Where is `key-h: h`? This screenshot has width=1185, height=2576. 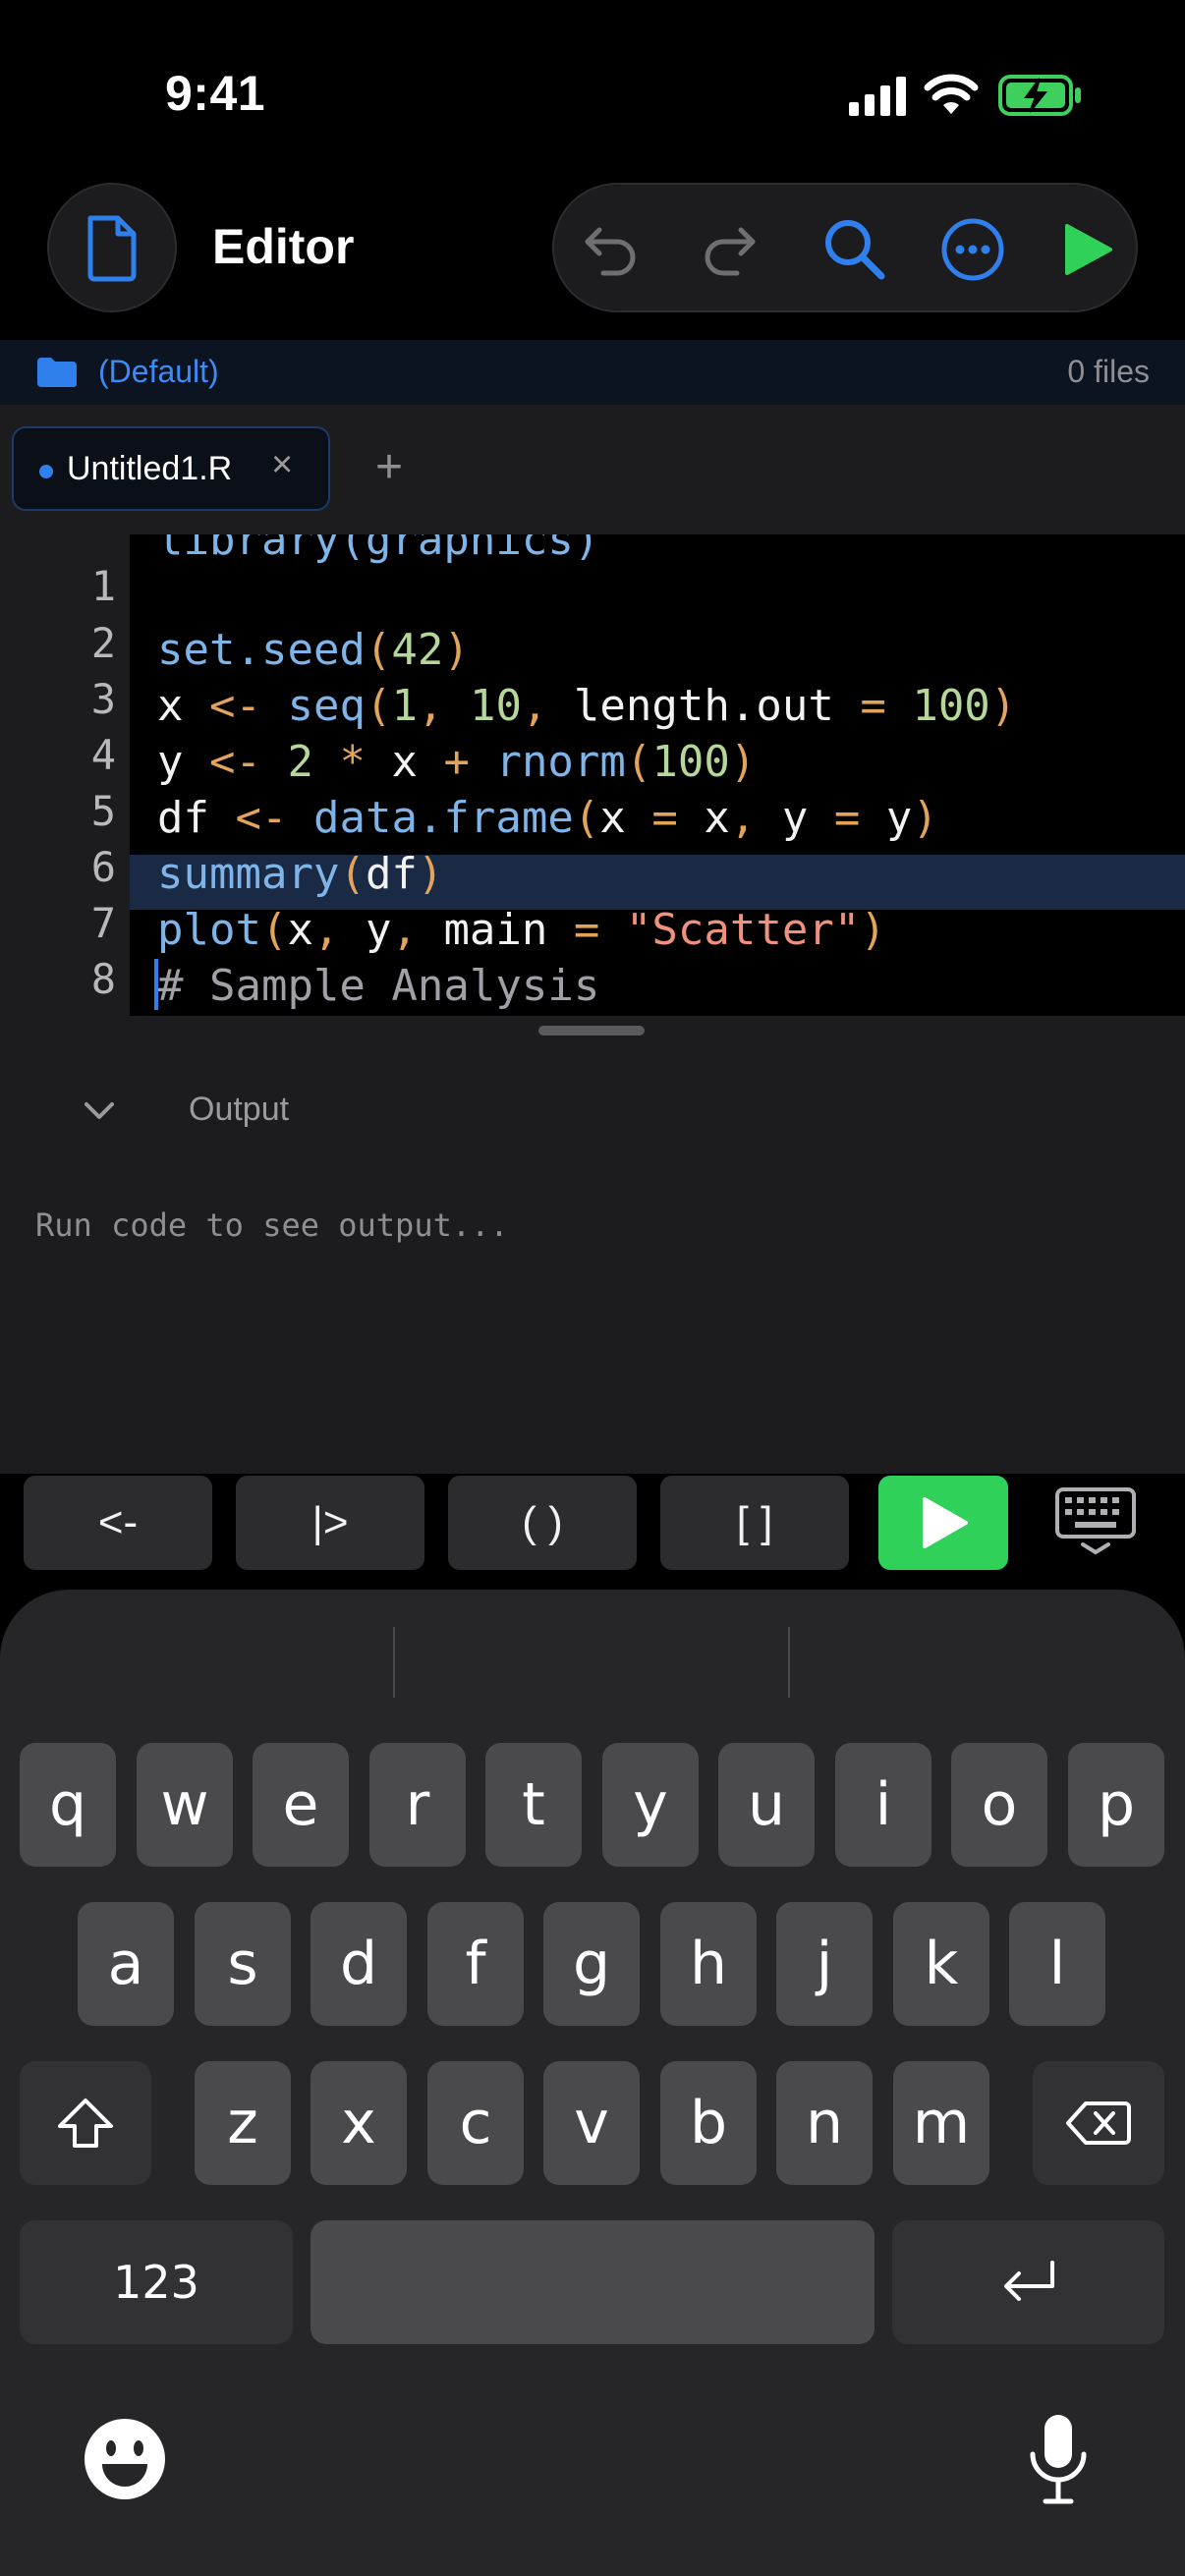
key-h: h is located at coordinates (709, 1964).